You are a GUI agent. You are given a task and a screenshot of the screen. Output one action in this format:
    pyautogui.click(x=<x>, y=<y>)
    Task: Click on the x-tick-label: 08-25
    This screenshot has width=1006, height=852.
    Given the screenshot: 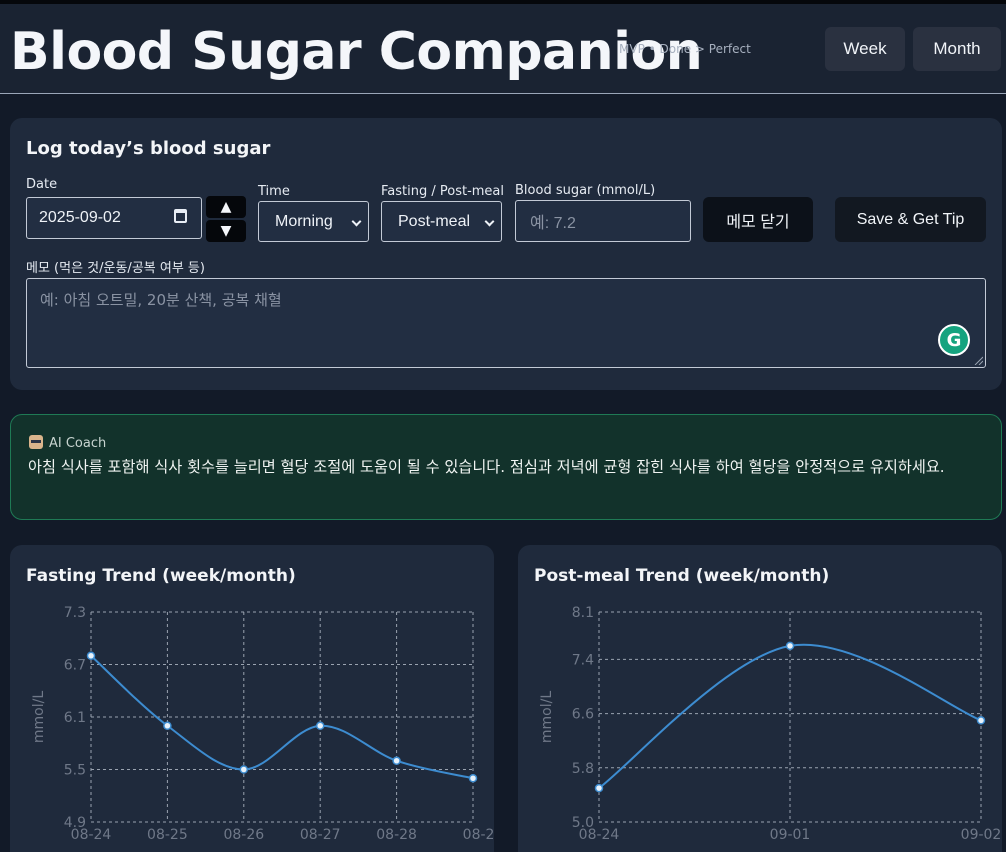 What is the action you would take?
    pyautogui.click(x=167, y=835)
    